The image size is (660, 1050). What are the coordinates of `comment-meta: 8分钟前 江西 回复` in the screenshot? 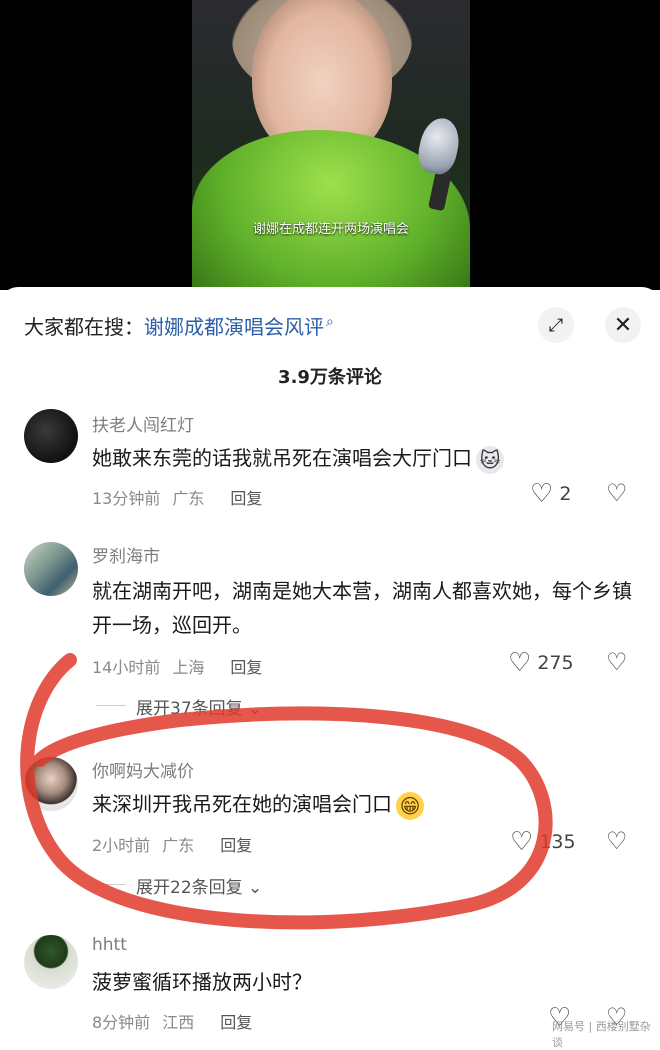 It's located at (178, 1021).